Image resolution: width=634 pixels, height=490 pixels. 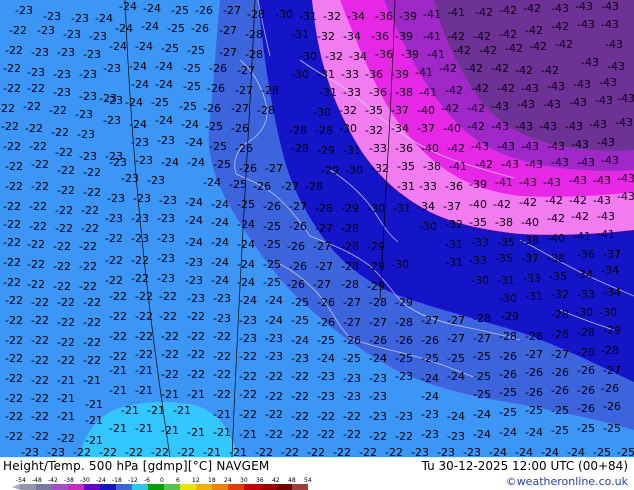 I want to click on legend-arrow-left, so click(x=16, y=487).